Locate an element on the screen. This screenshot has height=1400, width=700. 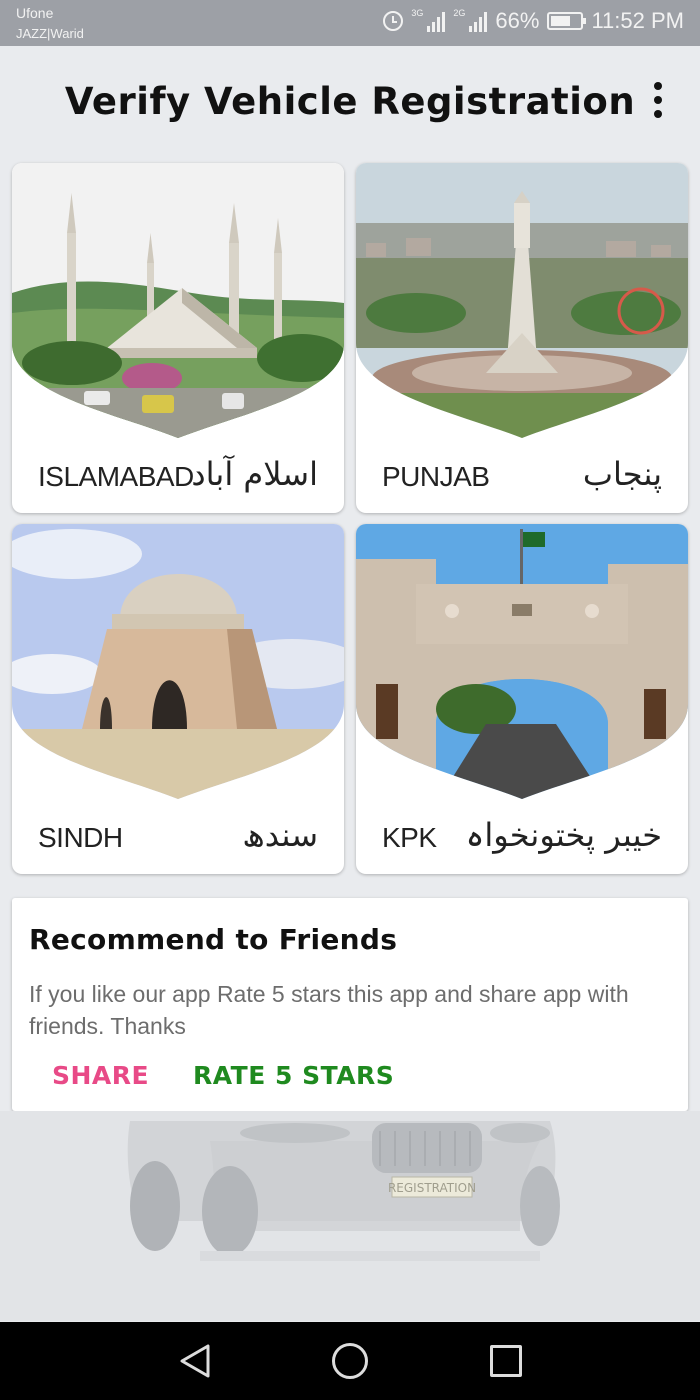
home-circle-icon is located at coordinates (350, 1361).